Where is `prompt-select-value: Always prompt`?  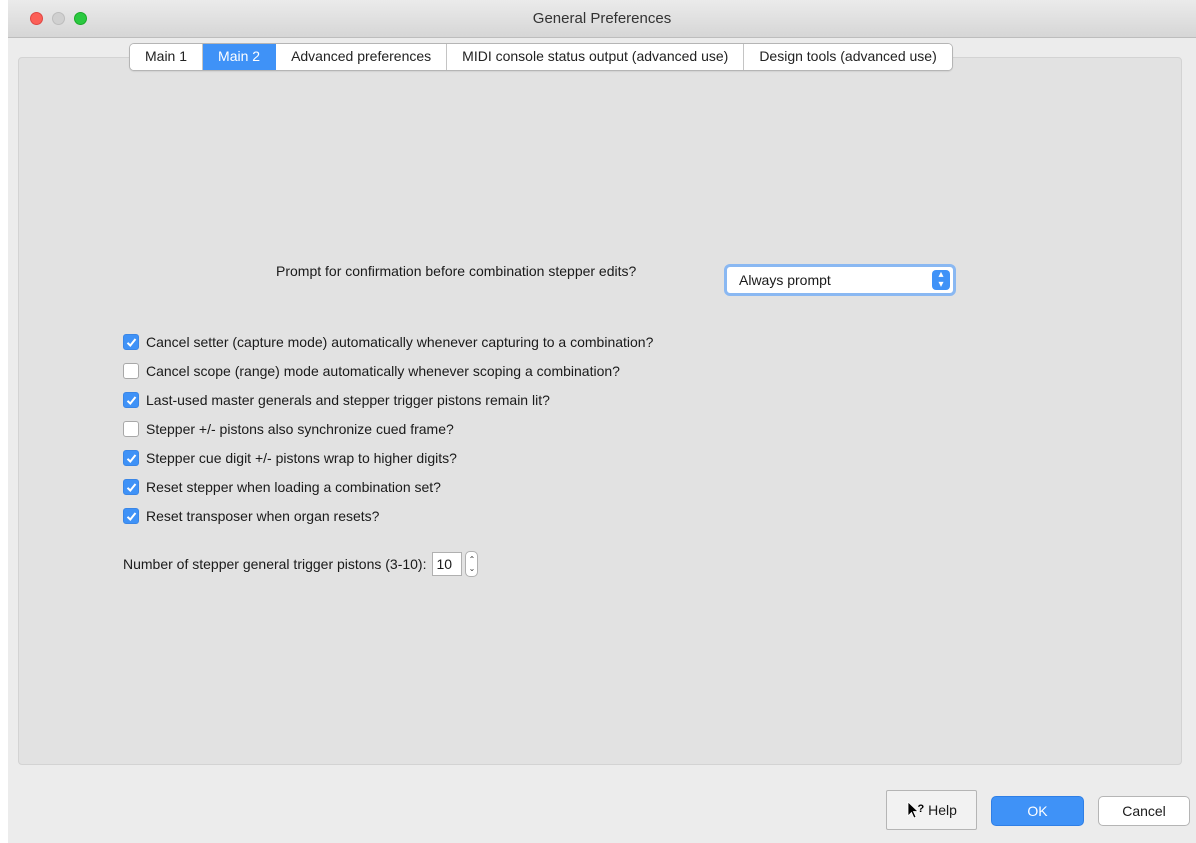
prompt-select-value: Always prompt is located at coordinates (785, 280).